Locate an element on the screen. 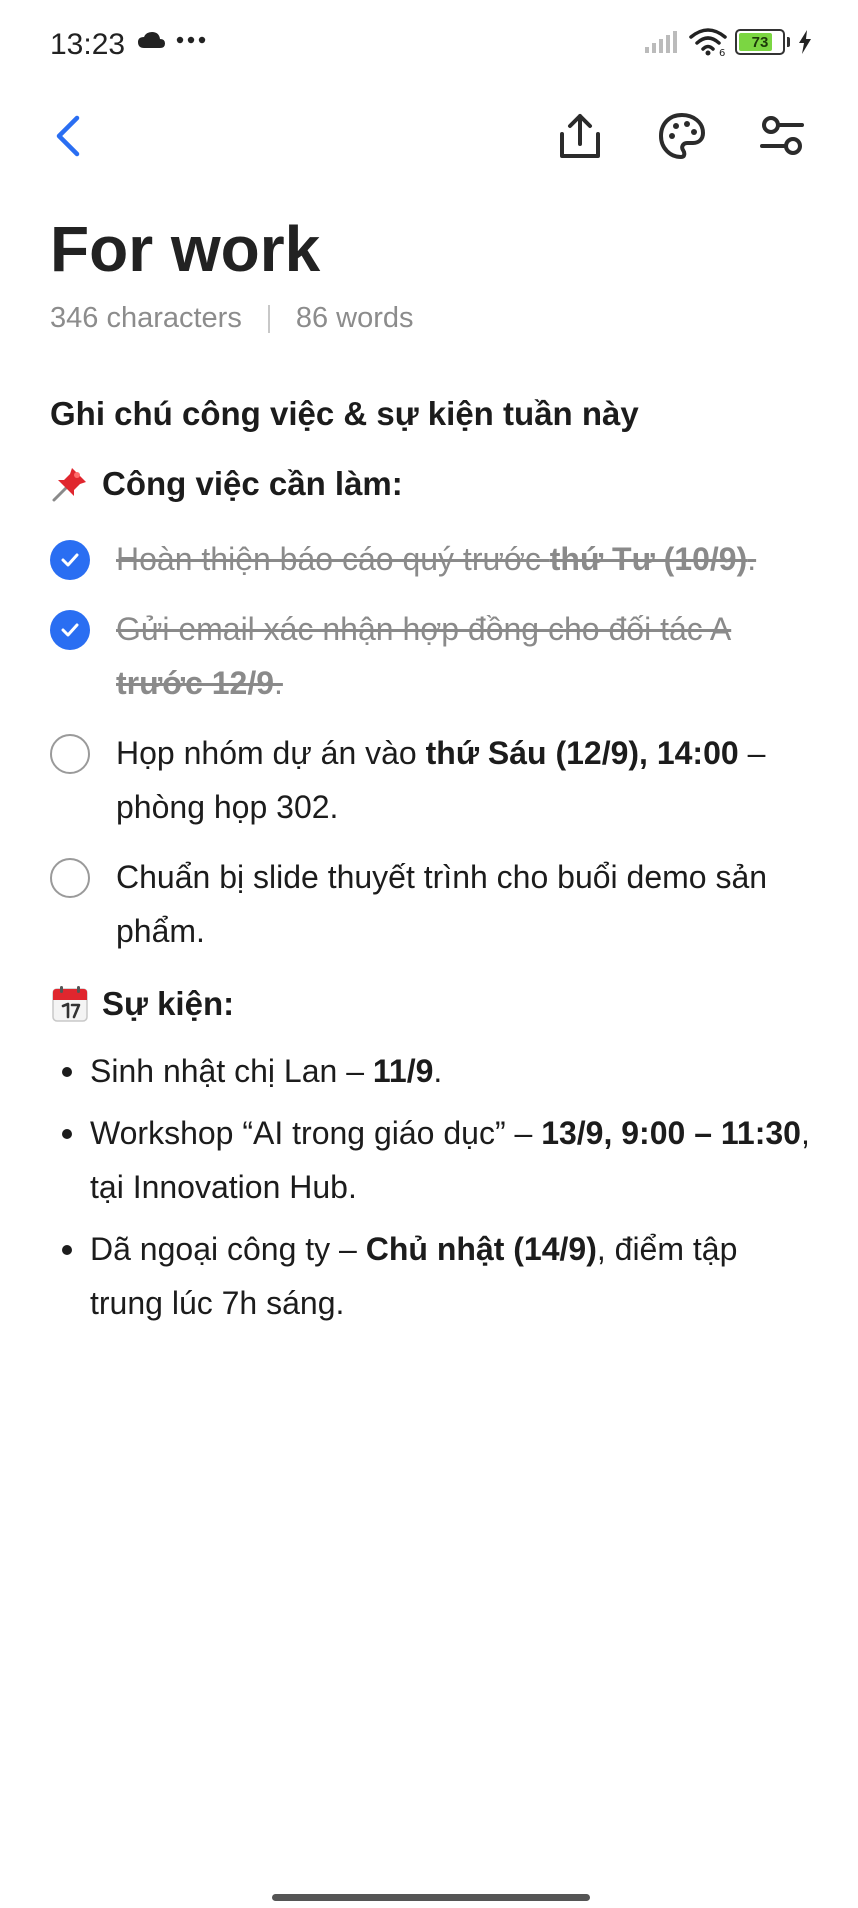 This screenshot has height=1908, width=858. back-button is located at coordinates (68, 136).